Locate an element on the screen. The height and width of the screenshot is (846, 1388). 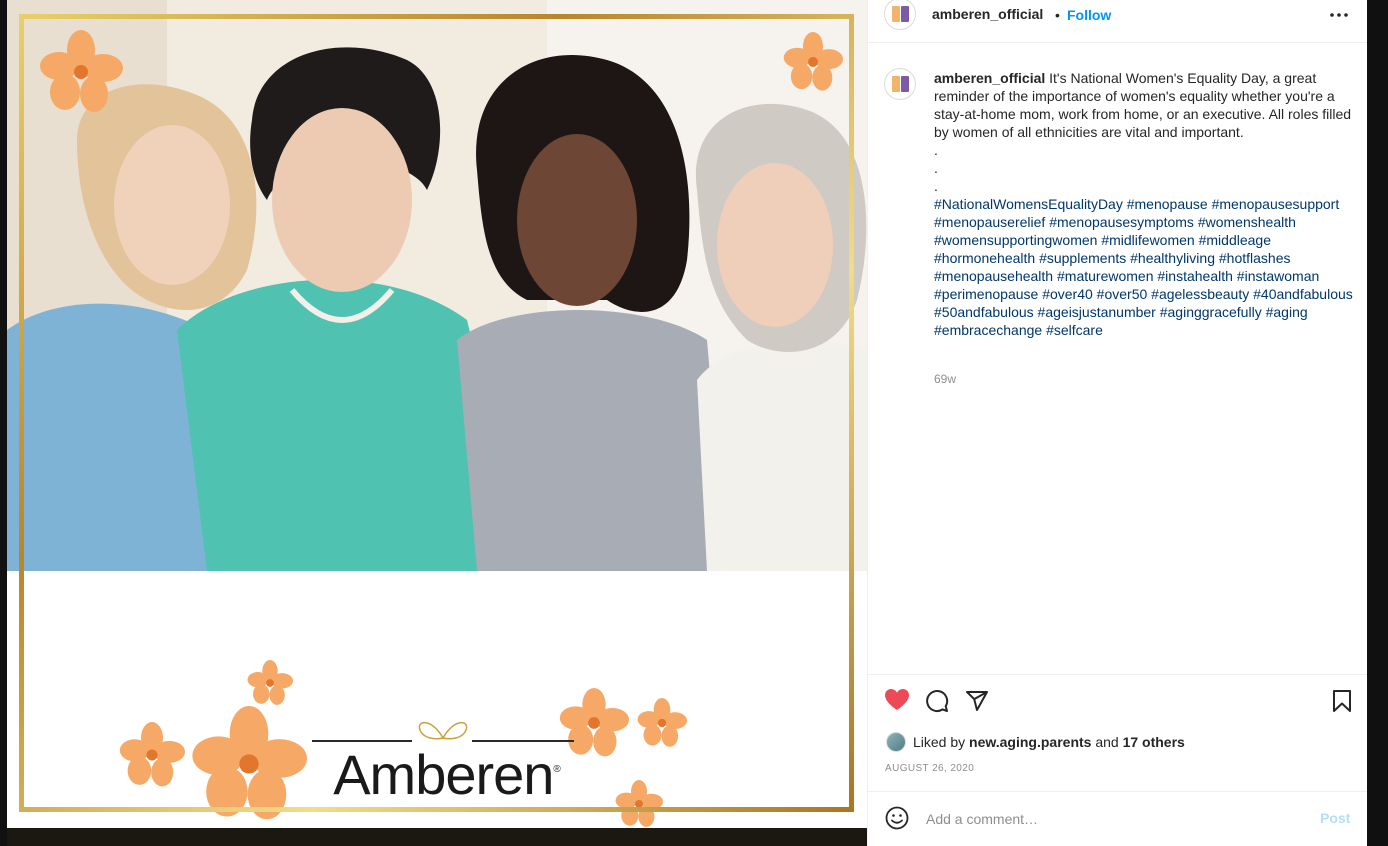
hashtag-link: #40andfabulous is located at coordinates (1303, 294).